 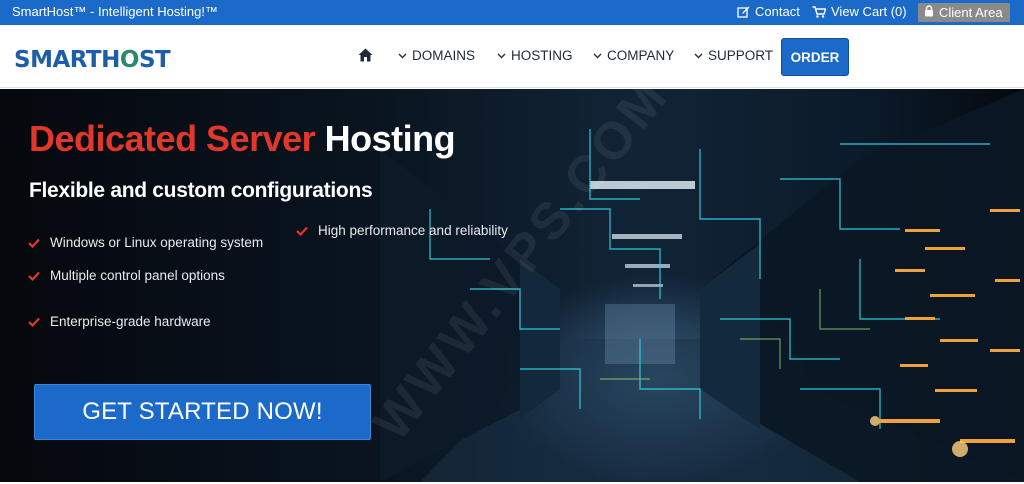 What do you see at coordinates (971, 12) in the screenshot?
I see `client-area-label: Client Area` at bounding box center [971, 12].